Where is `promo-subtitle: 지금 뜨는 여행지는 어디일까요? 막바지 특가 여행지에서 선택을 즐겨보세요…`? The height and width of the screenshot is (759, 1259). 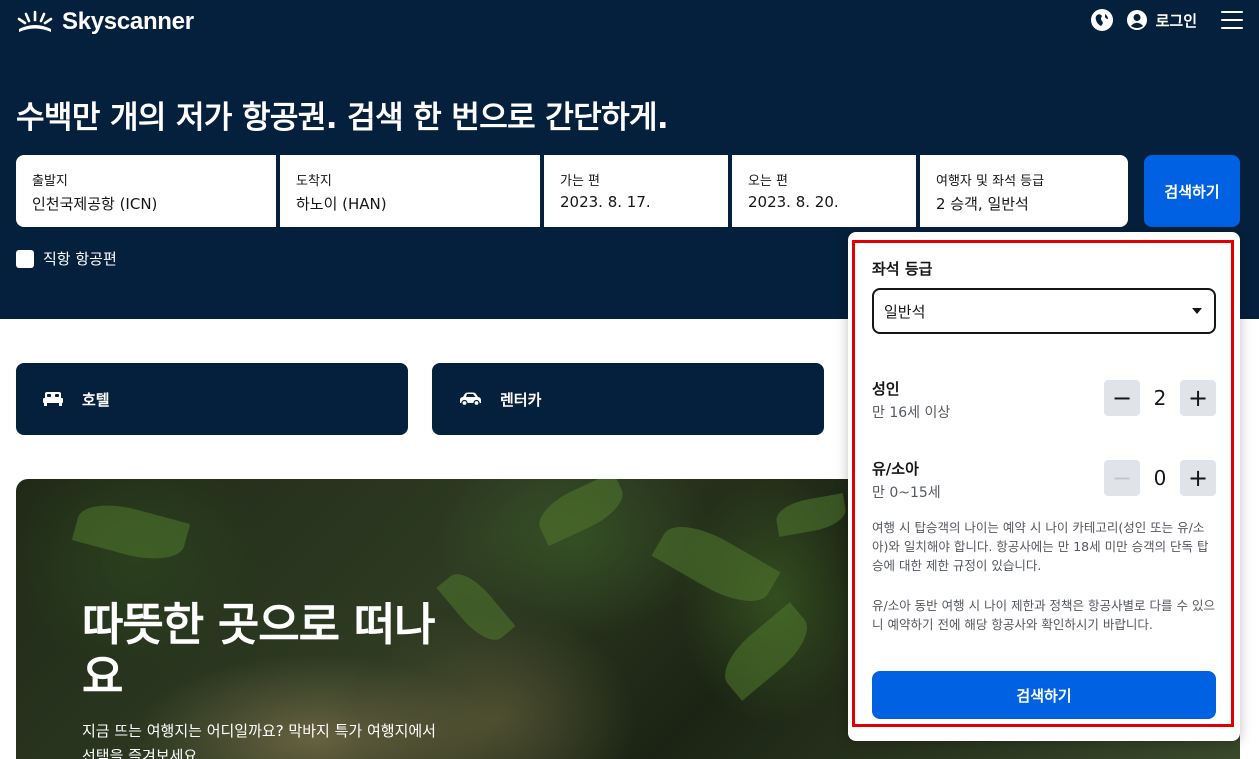
promo-subtitle: 지금 뜨는 여행지는 어디일까요? 막바지 특가 여행지에서 선택을 즐겨보세요… is located at coordinates (259, 740).